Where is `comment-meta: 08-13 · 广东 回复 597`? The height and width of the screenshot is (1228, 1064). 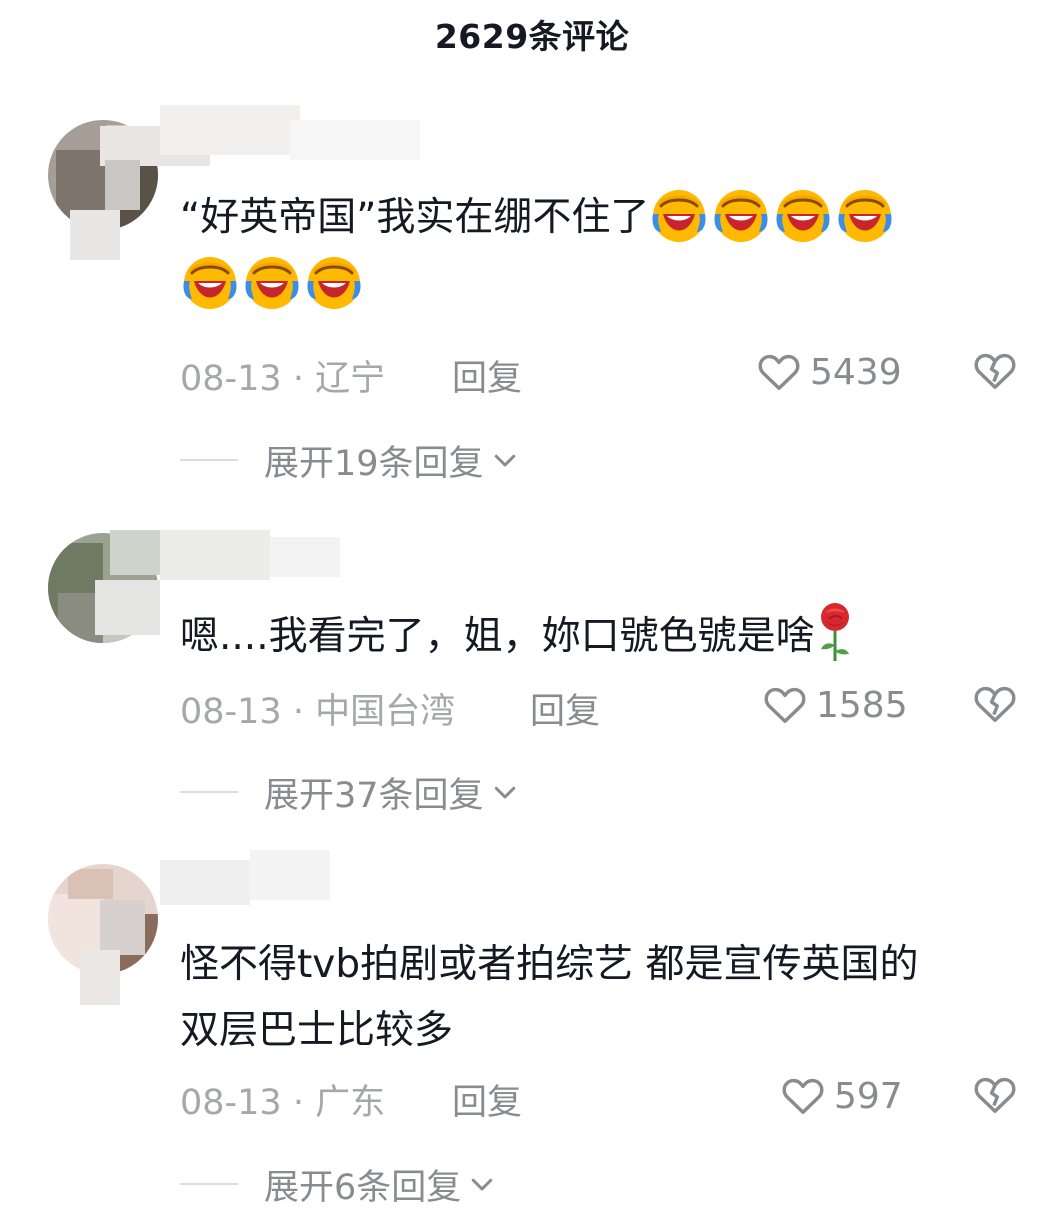
comment-meta: 08-13 · 广东 回复 597 is located at coordinates (605, 1098).